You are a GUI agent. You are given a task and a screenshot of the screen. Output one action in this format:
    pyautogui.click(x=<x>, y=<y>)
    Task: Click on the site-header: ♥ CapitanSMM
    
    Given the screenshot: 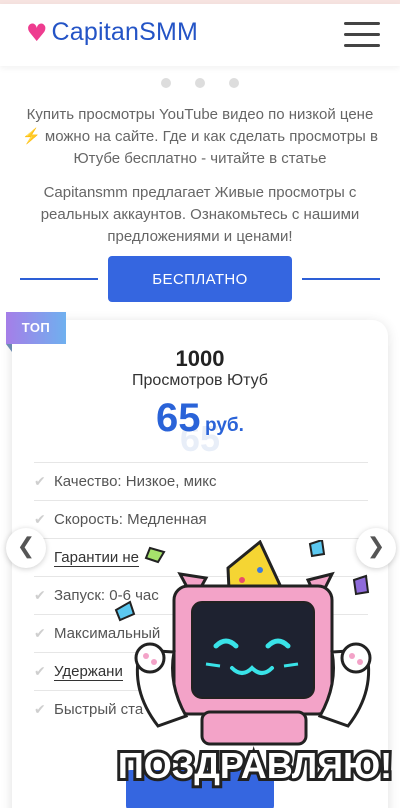 What is the action you would take?
    pyautogui.click(x=200, y=35)
    